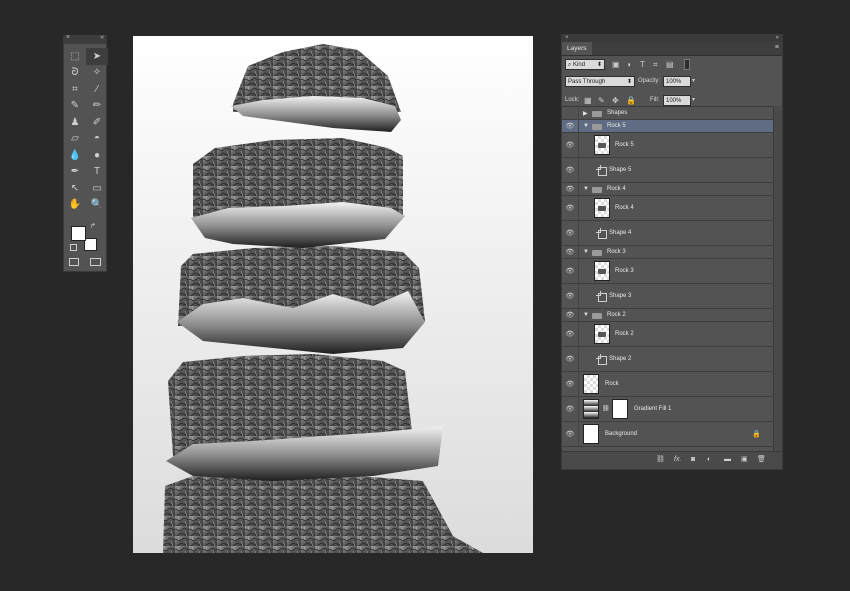  What do you see at coordinates (75, 89) in the screenshot?
I see `crop-icon: ⌗` at bounding box center [75, 89].